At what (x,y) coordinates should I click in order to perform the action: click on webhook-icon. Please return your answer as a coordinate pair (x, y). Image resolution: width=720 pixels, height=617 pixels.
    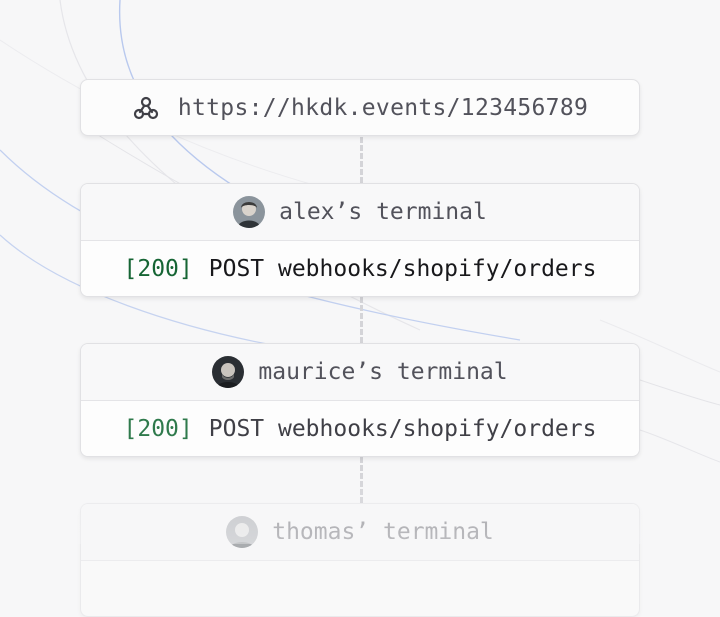
    Looking at the image, I should click on (146, 108).